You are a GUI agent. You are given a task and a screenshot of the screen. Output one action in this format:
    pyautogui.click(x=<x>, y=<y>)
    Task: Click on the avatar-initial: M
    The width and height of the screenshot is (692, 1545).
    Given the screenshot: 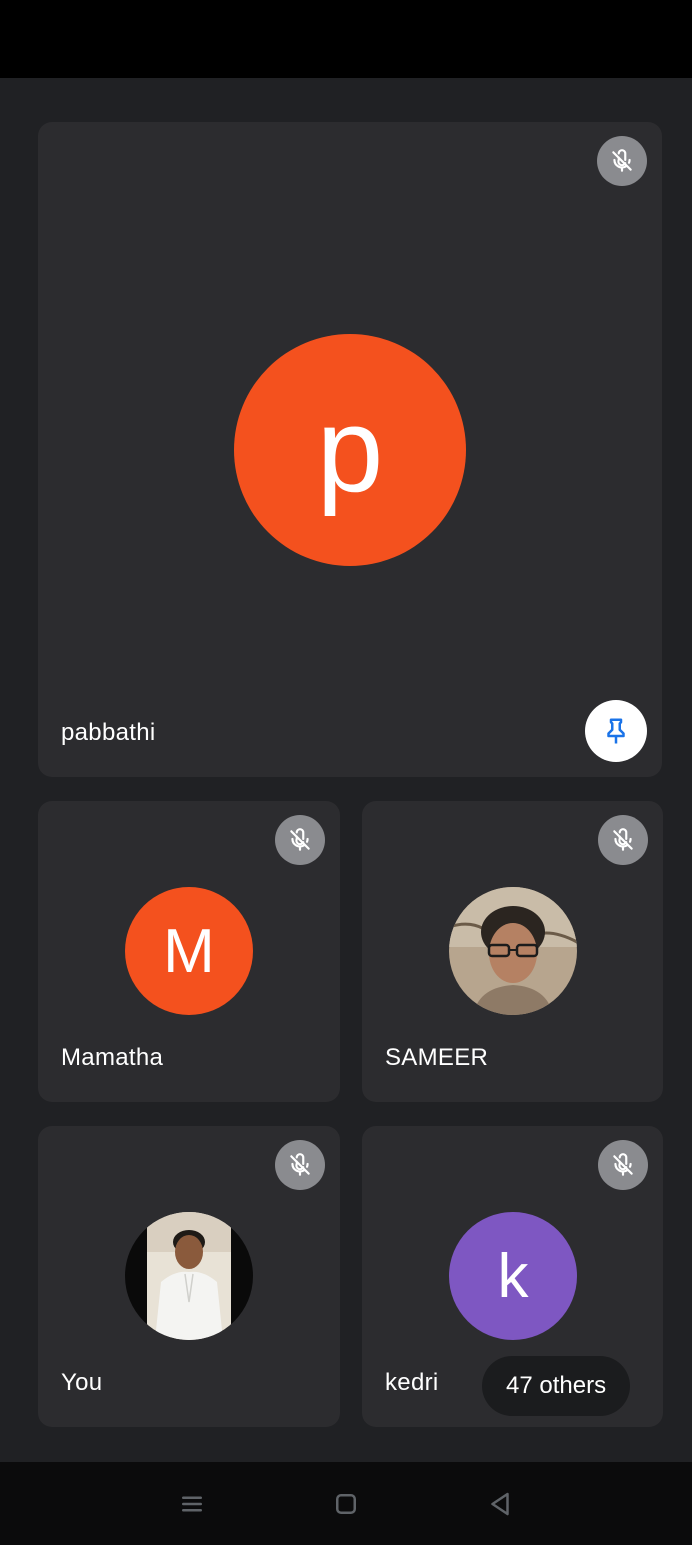 What is the action you would take?
    pyautogui.click(x=189, y=951)
    